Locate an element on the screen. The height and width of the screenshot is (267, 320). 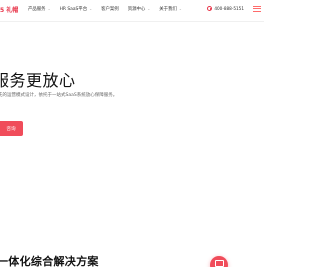
hero-title: 服务更放心 is located at coordinates (38, 80).